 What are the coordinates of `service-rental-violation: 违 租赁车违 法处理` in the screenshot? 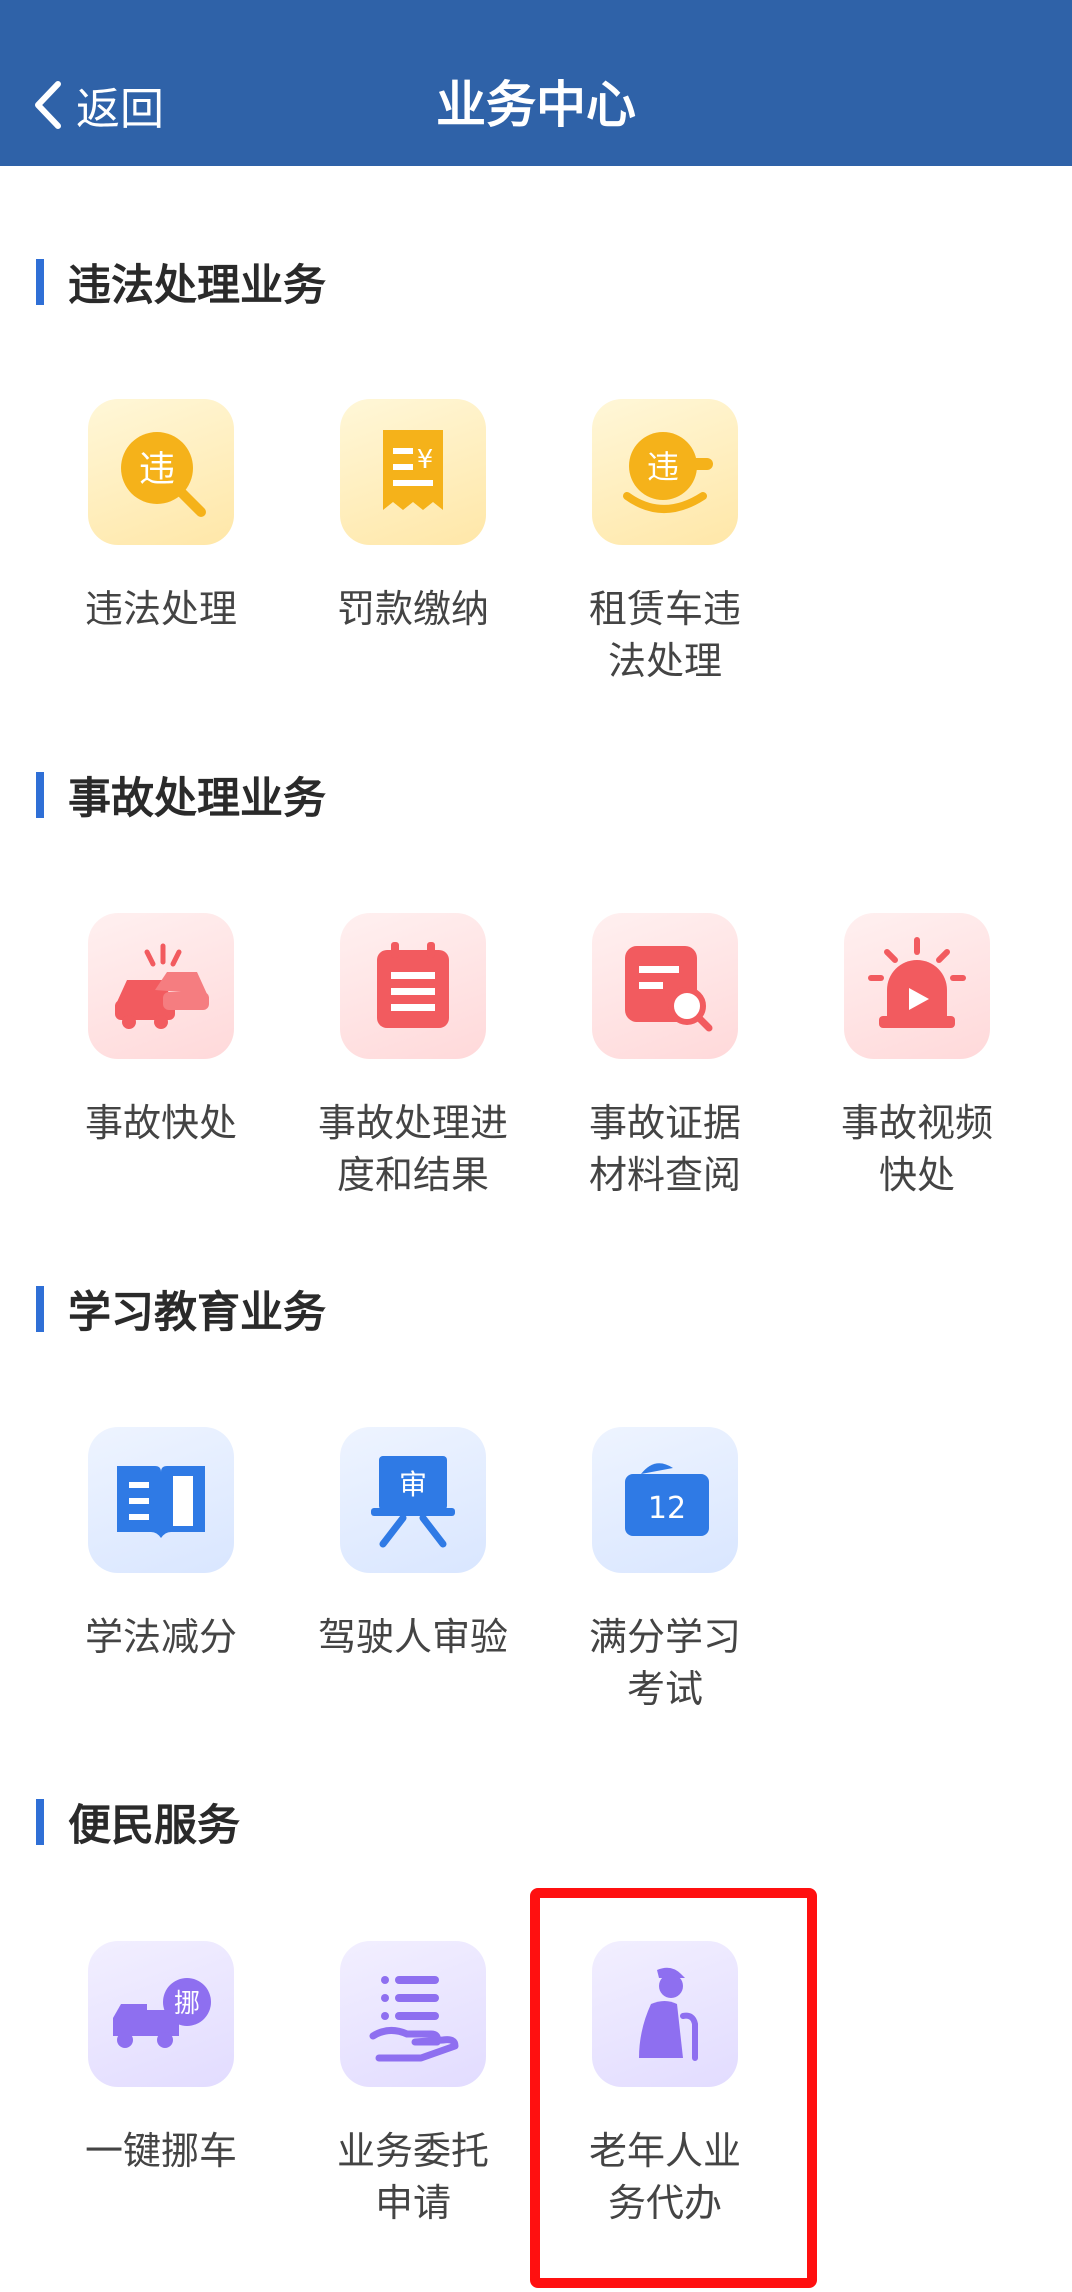 It's located at (665, 543).